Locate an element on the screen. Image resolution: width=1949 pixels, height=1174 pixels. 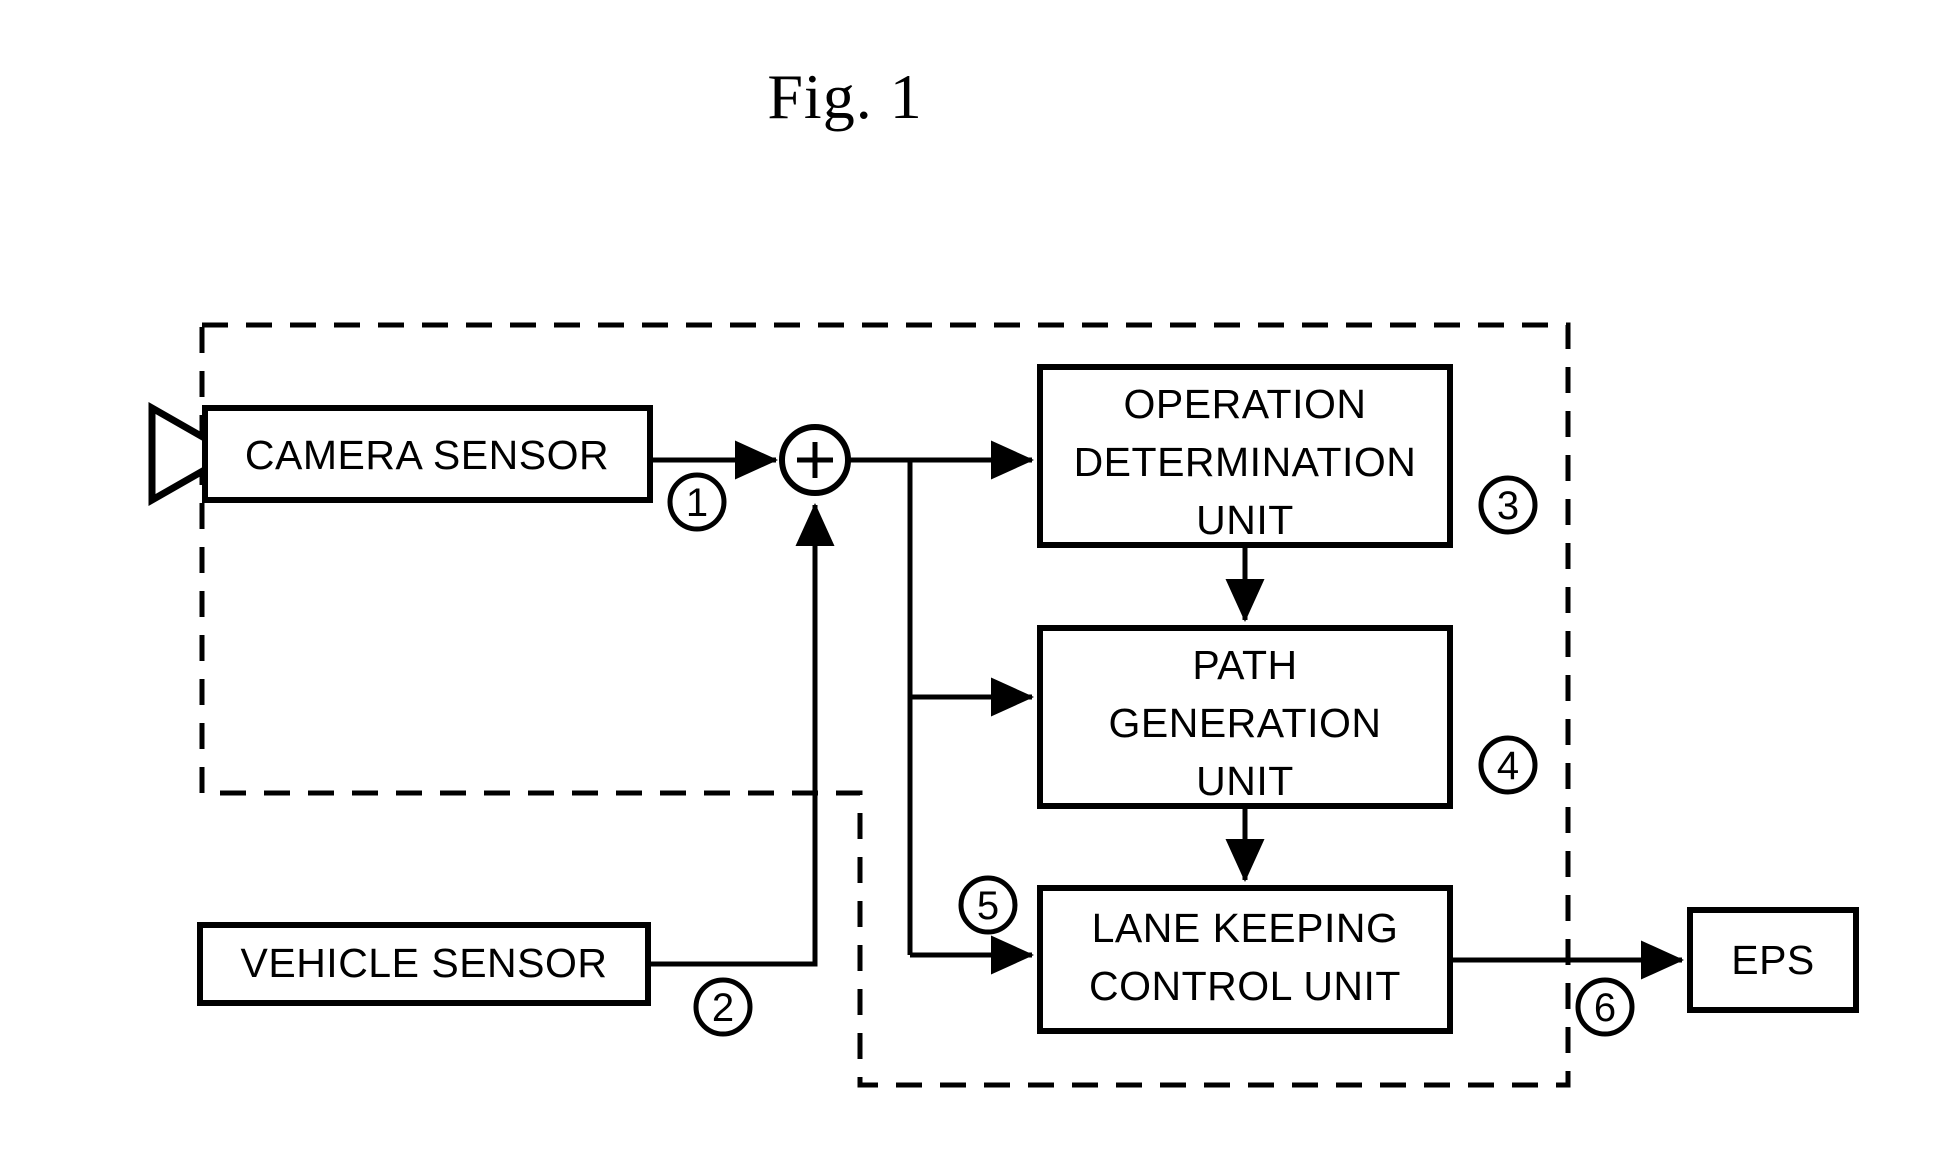
eps-label: EPS is located at coordinates (1773, 960).